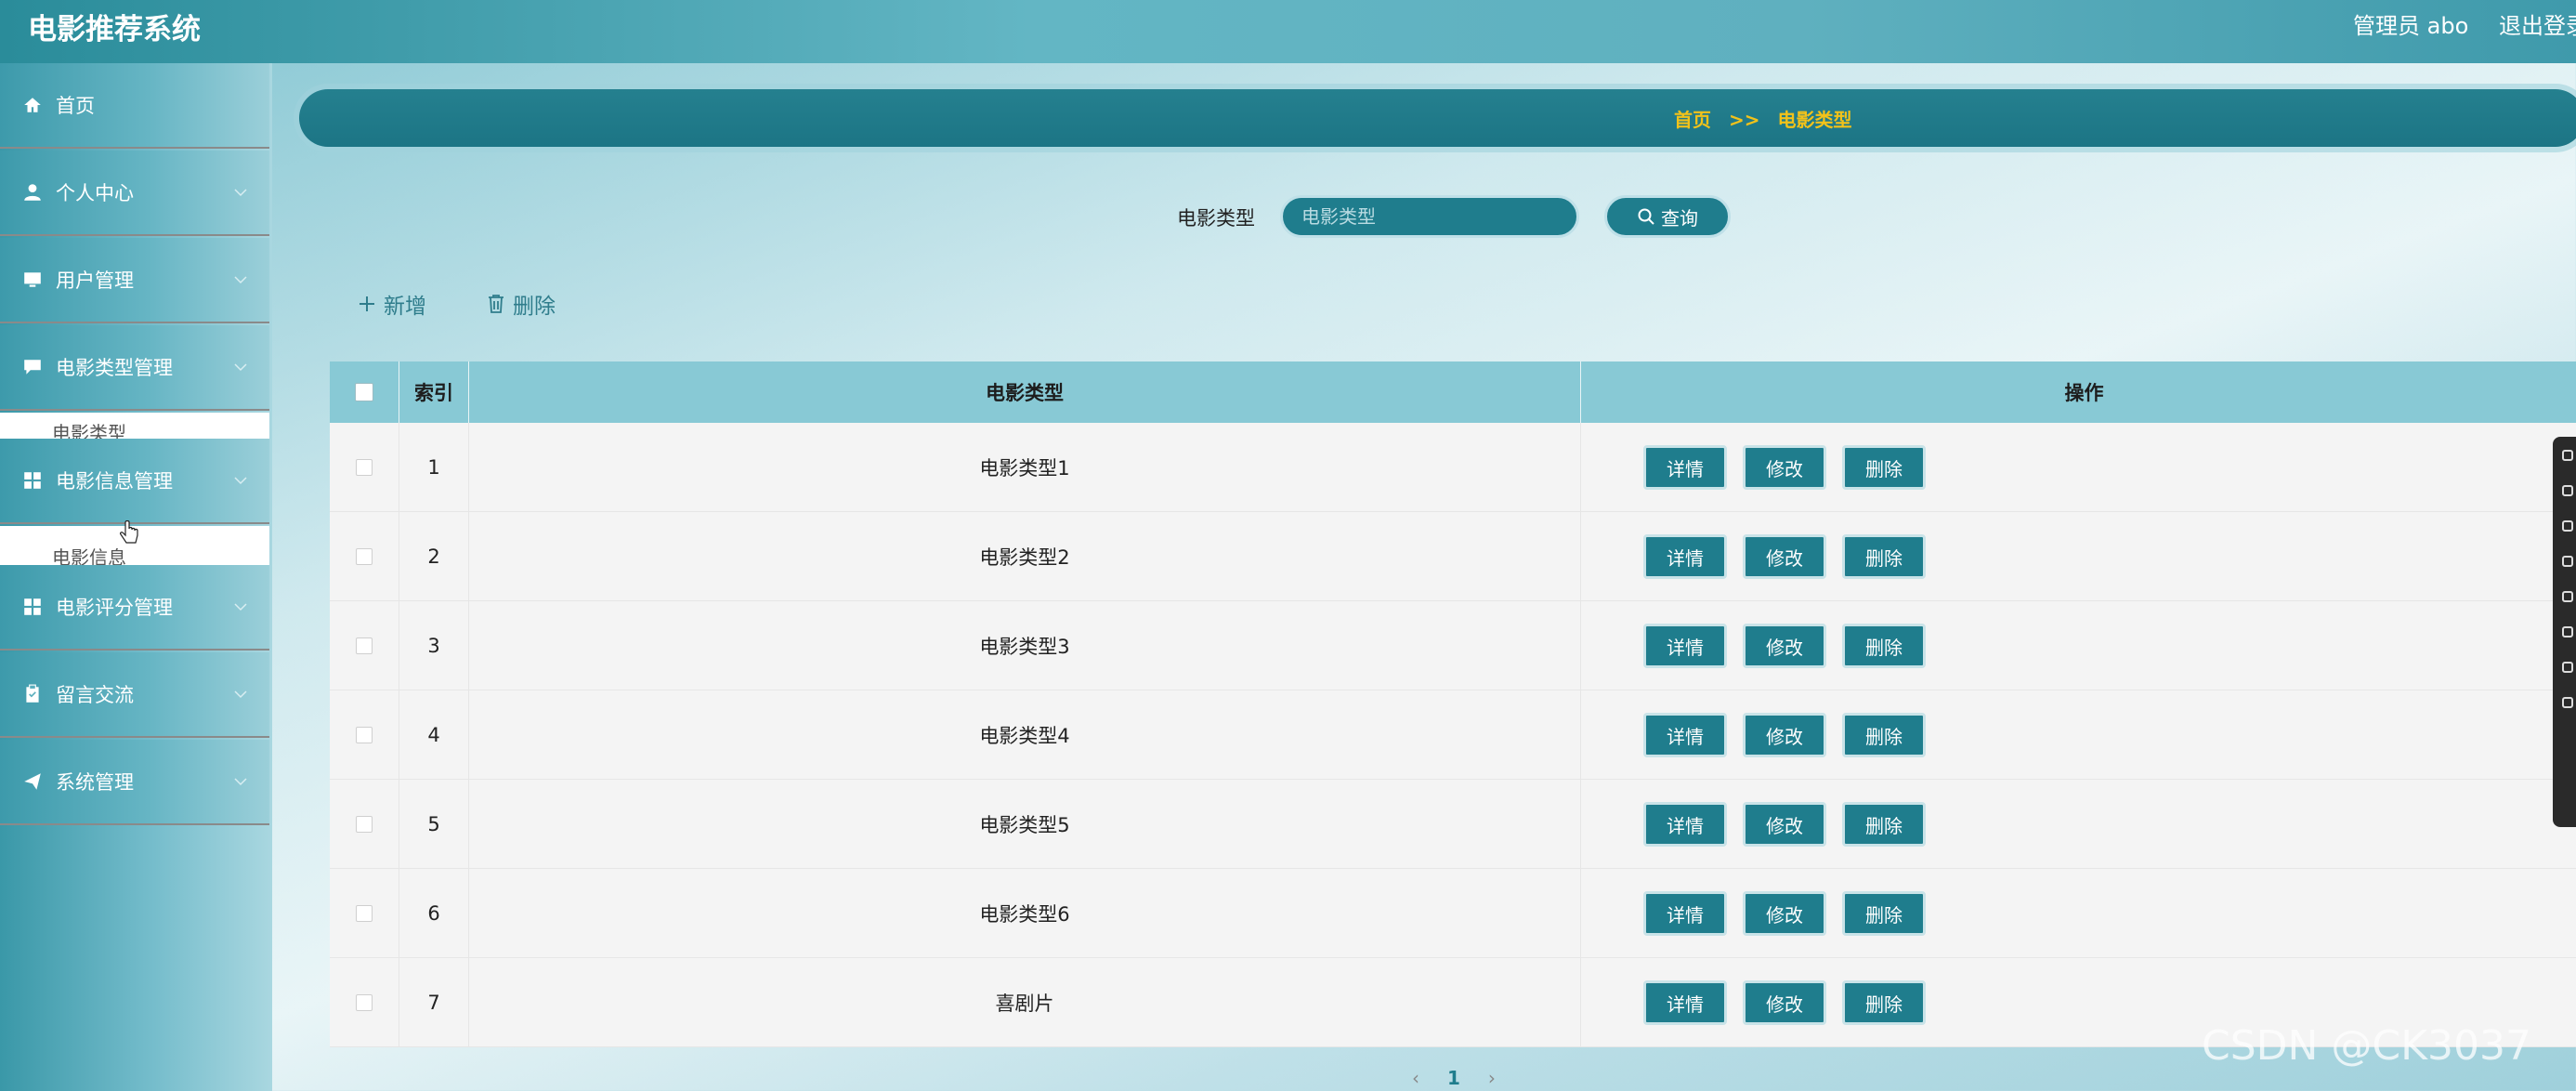  I want to click on select-all-checkbox, so click(364, 392).